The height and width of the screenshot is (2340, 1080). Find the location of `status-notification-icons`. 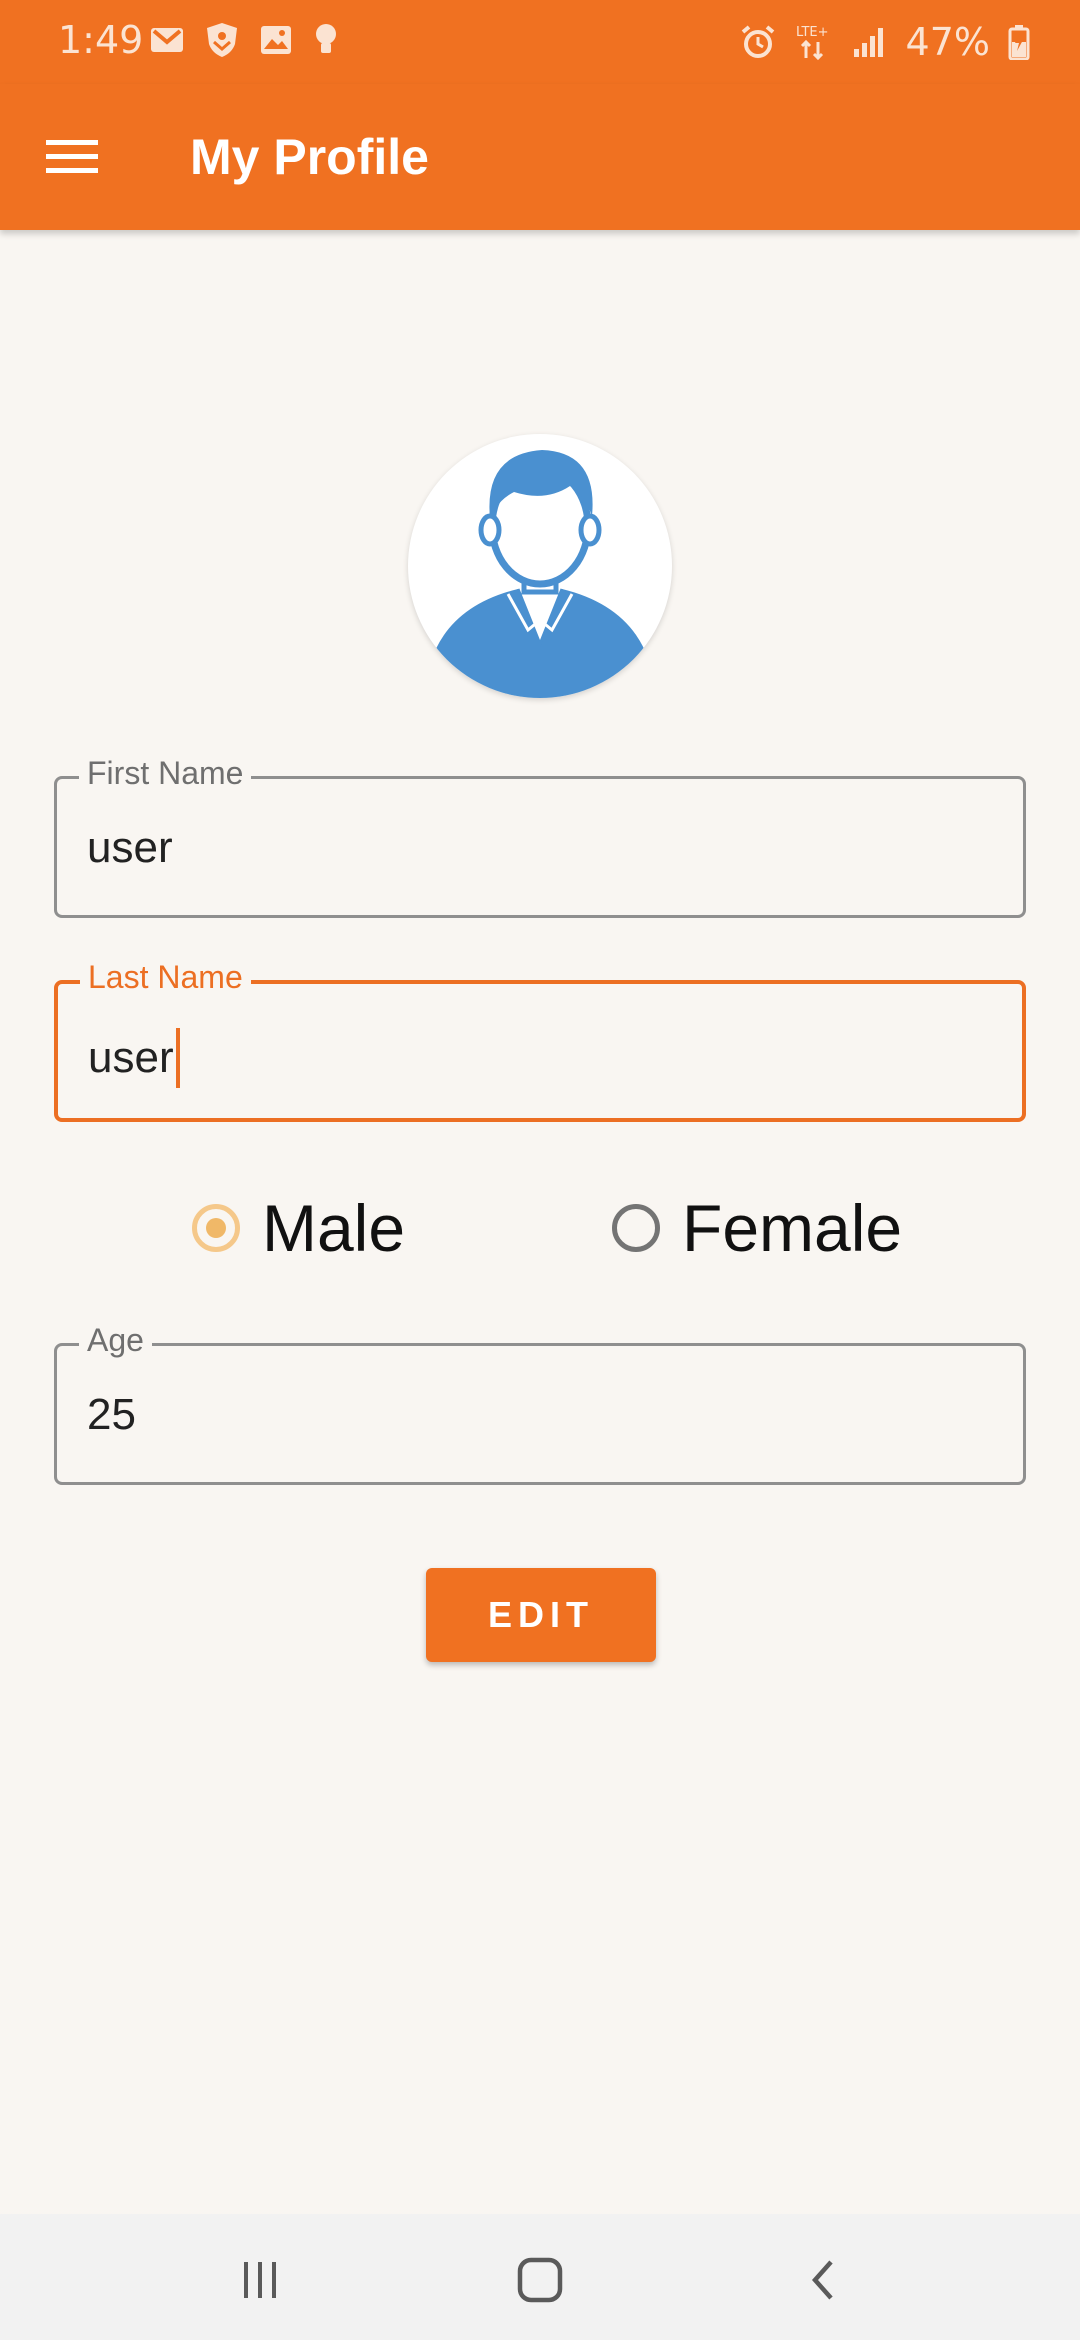

status-notification-icons is located at coordinates (244, 40).